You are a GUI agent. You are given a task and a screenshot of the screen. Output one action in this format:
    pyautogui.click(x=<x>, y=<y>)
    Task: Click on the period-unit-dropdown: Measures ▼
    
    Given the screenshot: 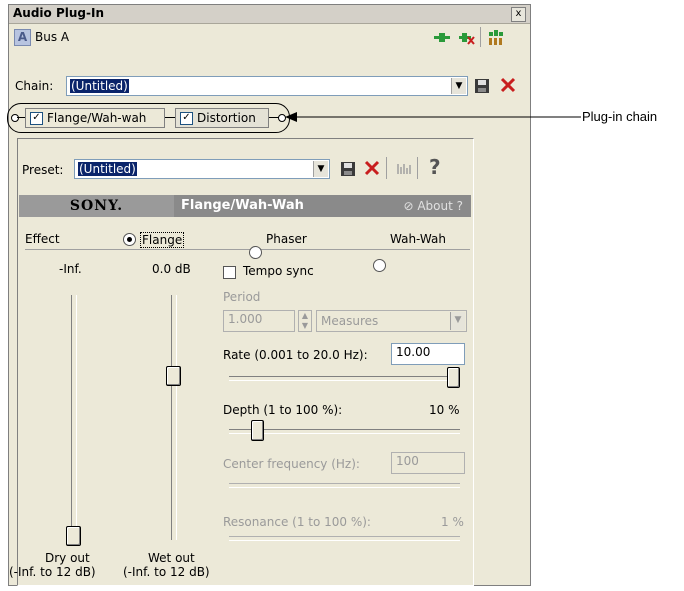 What is the action you would take?
    pyautogui.click(x=391, y=321)
    